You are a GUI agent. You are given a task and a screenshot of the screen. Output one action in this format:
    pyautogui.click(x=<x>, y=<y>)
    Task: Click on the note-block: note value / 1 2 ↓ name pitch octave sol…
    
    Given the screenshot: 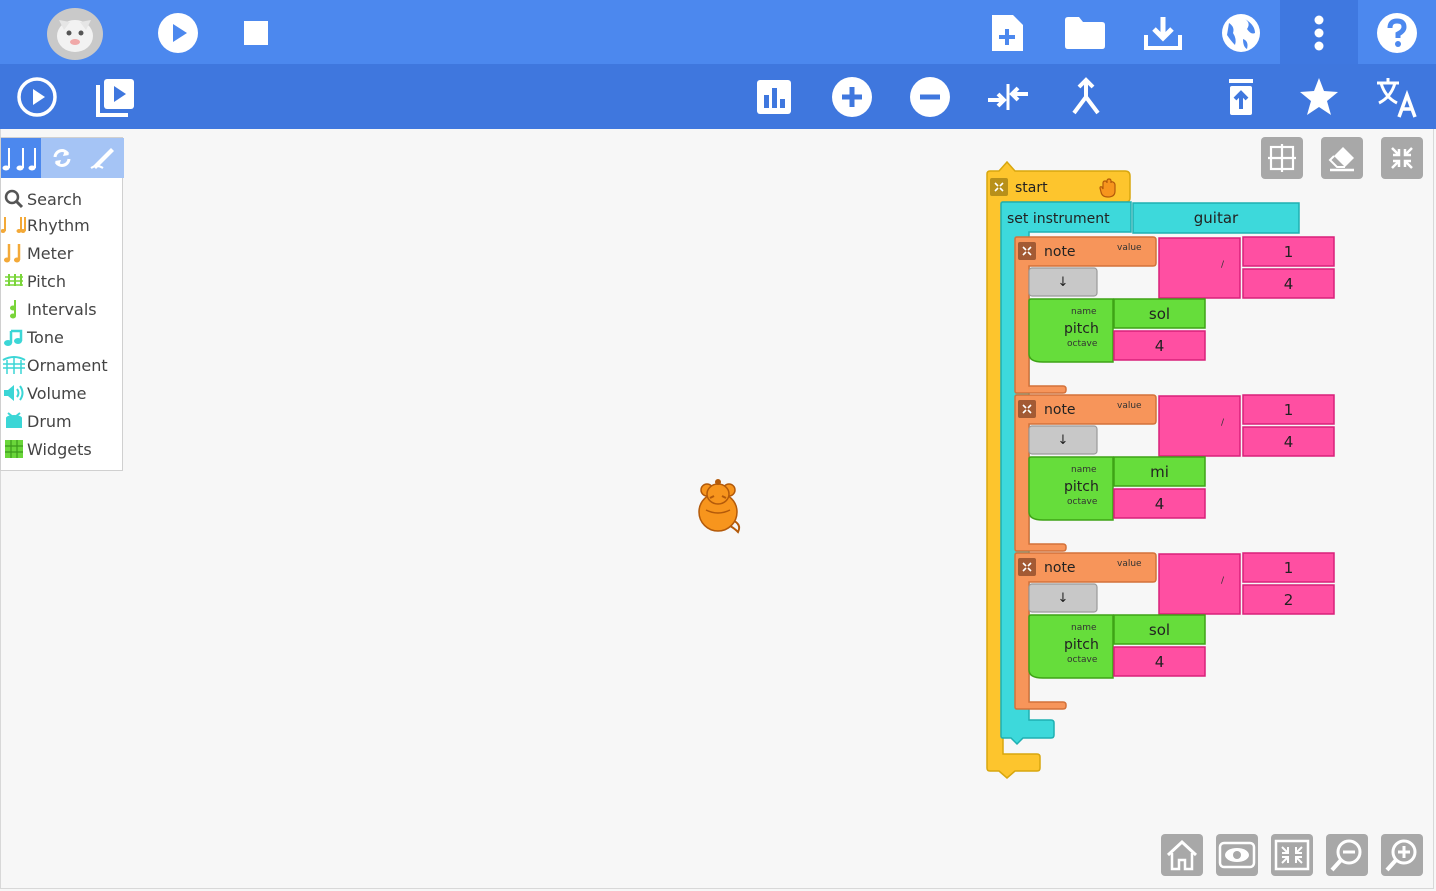 What is the action you would take?
    pyautogui.click(x=1178, y=632)
    